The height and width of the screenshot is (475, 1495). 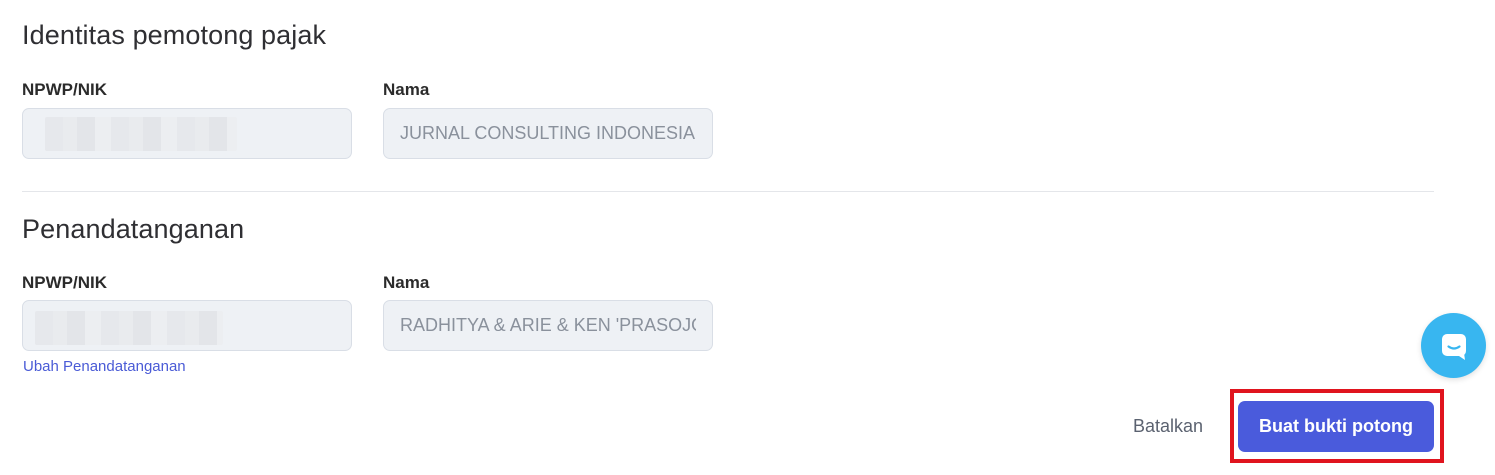 What do you see at coordinates (104, 366) in the screenshot?
I see `change-signer-link: Ubah Penandatanganan` at bounding box center [104, 366].